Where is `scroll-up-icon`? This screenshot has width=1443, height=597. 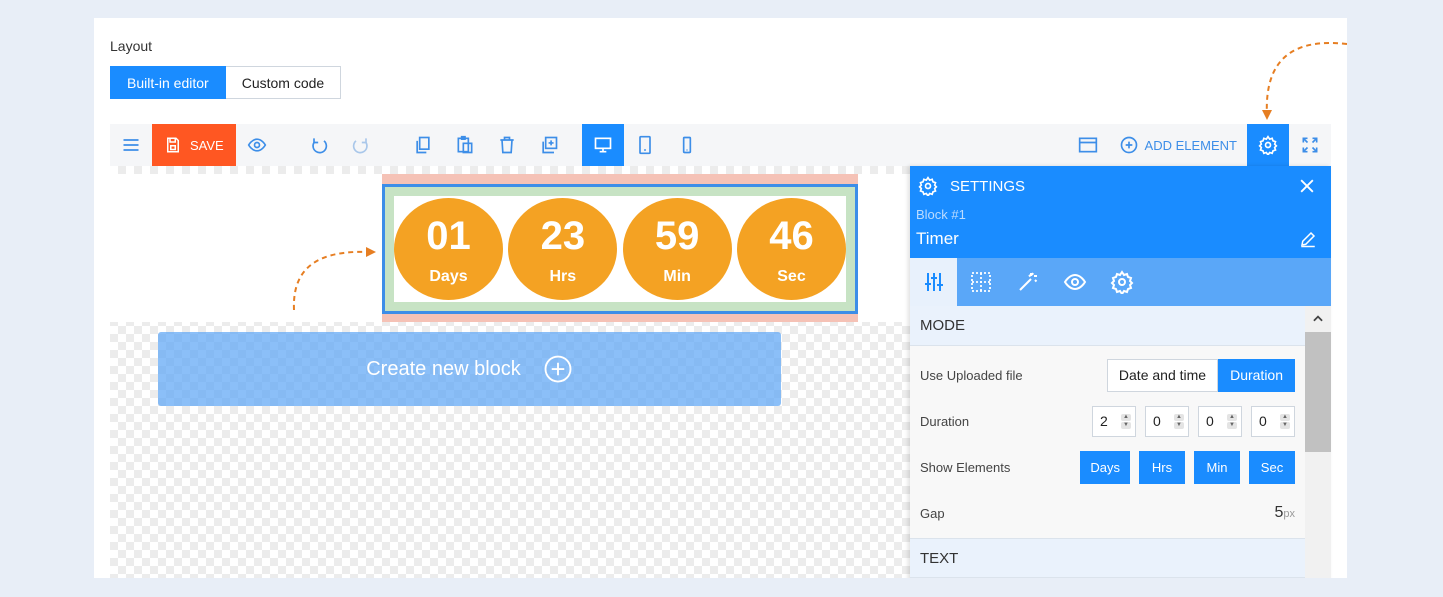
scroll-up-icon is located at coordinates (1318, 319).